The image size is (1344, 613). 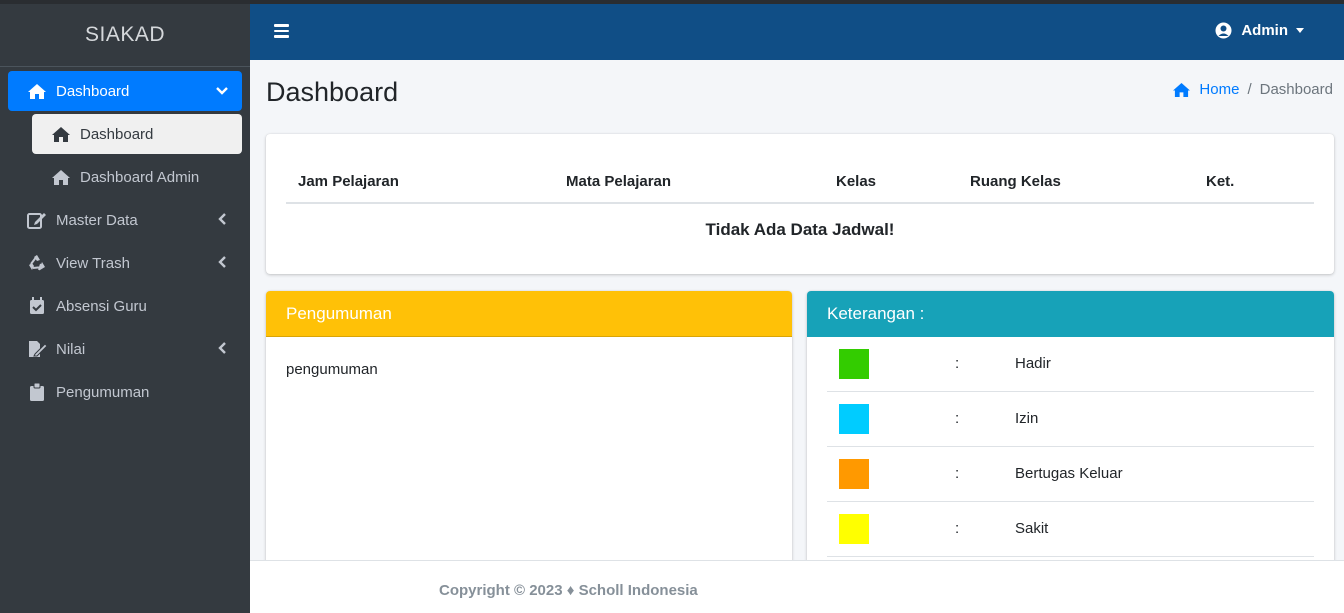 I want to click on menu-toggle-icon, so click(x=281, y=31).